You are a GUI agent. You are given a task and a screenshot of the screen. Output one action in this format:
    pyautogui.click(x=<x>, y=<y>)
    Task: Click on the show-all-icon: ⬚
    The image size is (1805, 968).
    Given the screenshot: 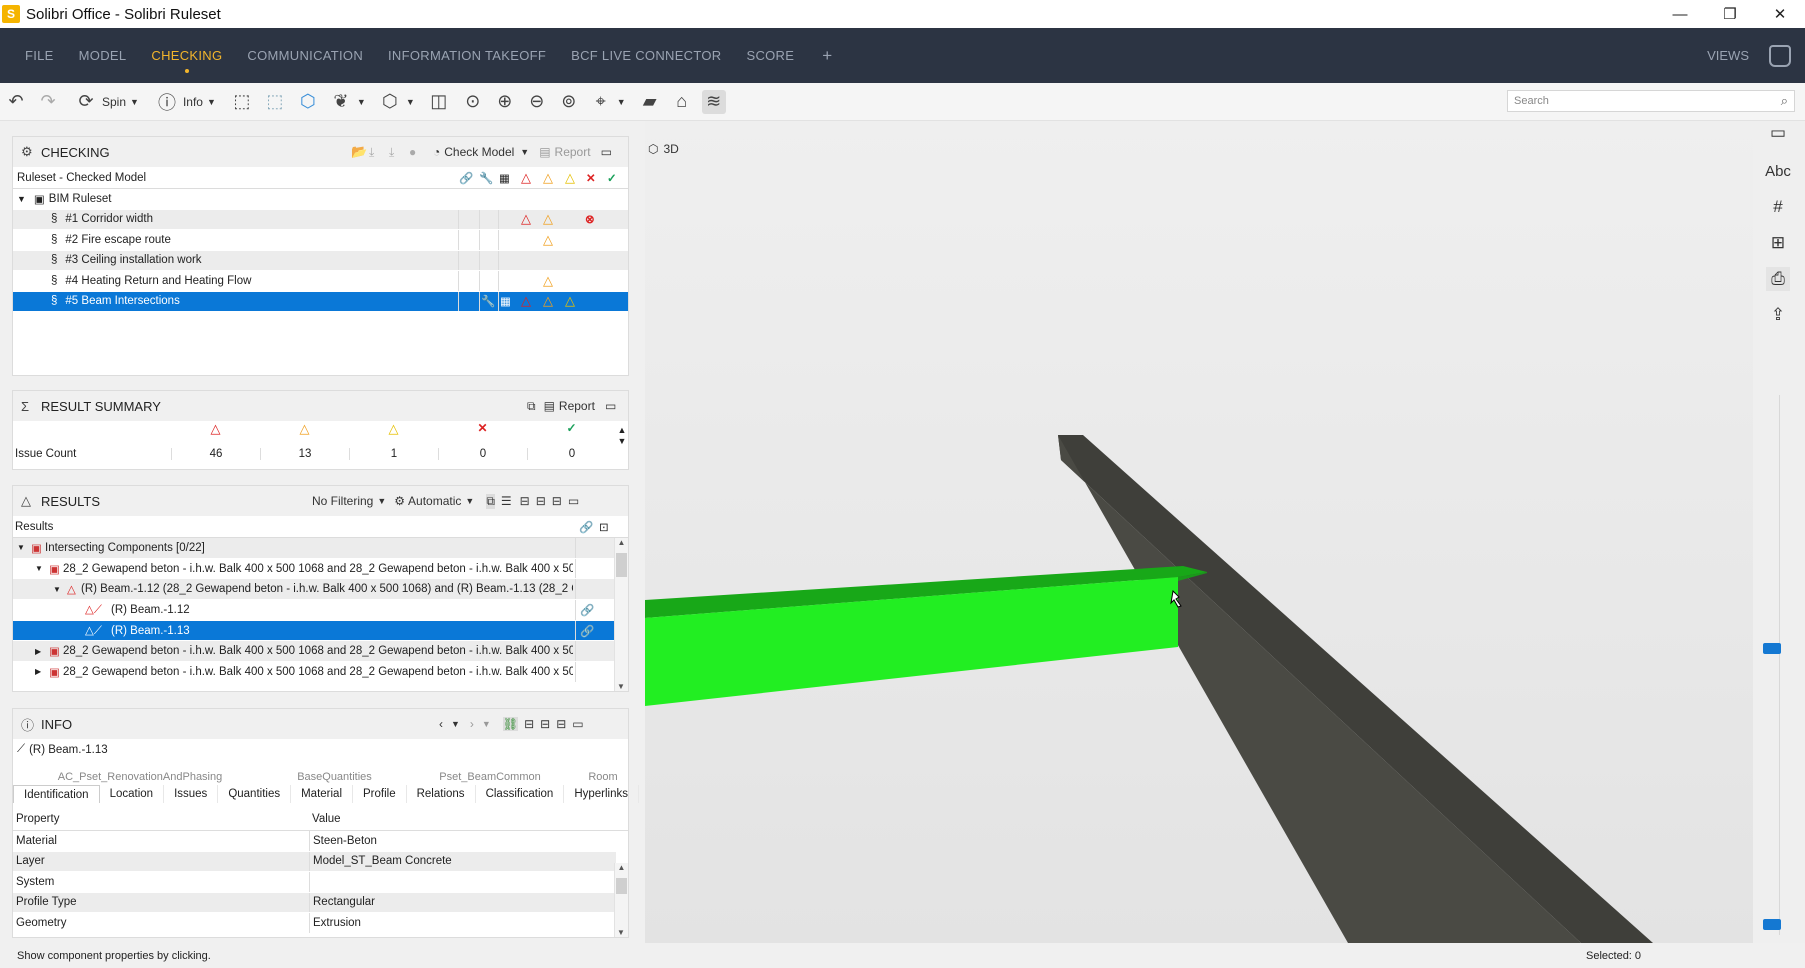 What is the action you would take?
    pyautogui.click(x=242, y=102)
    